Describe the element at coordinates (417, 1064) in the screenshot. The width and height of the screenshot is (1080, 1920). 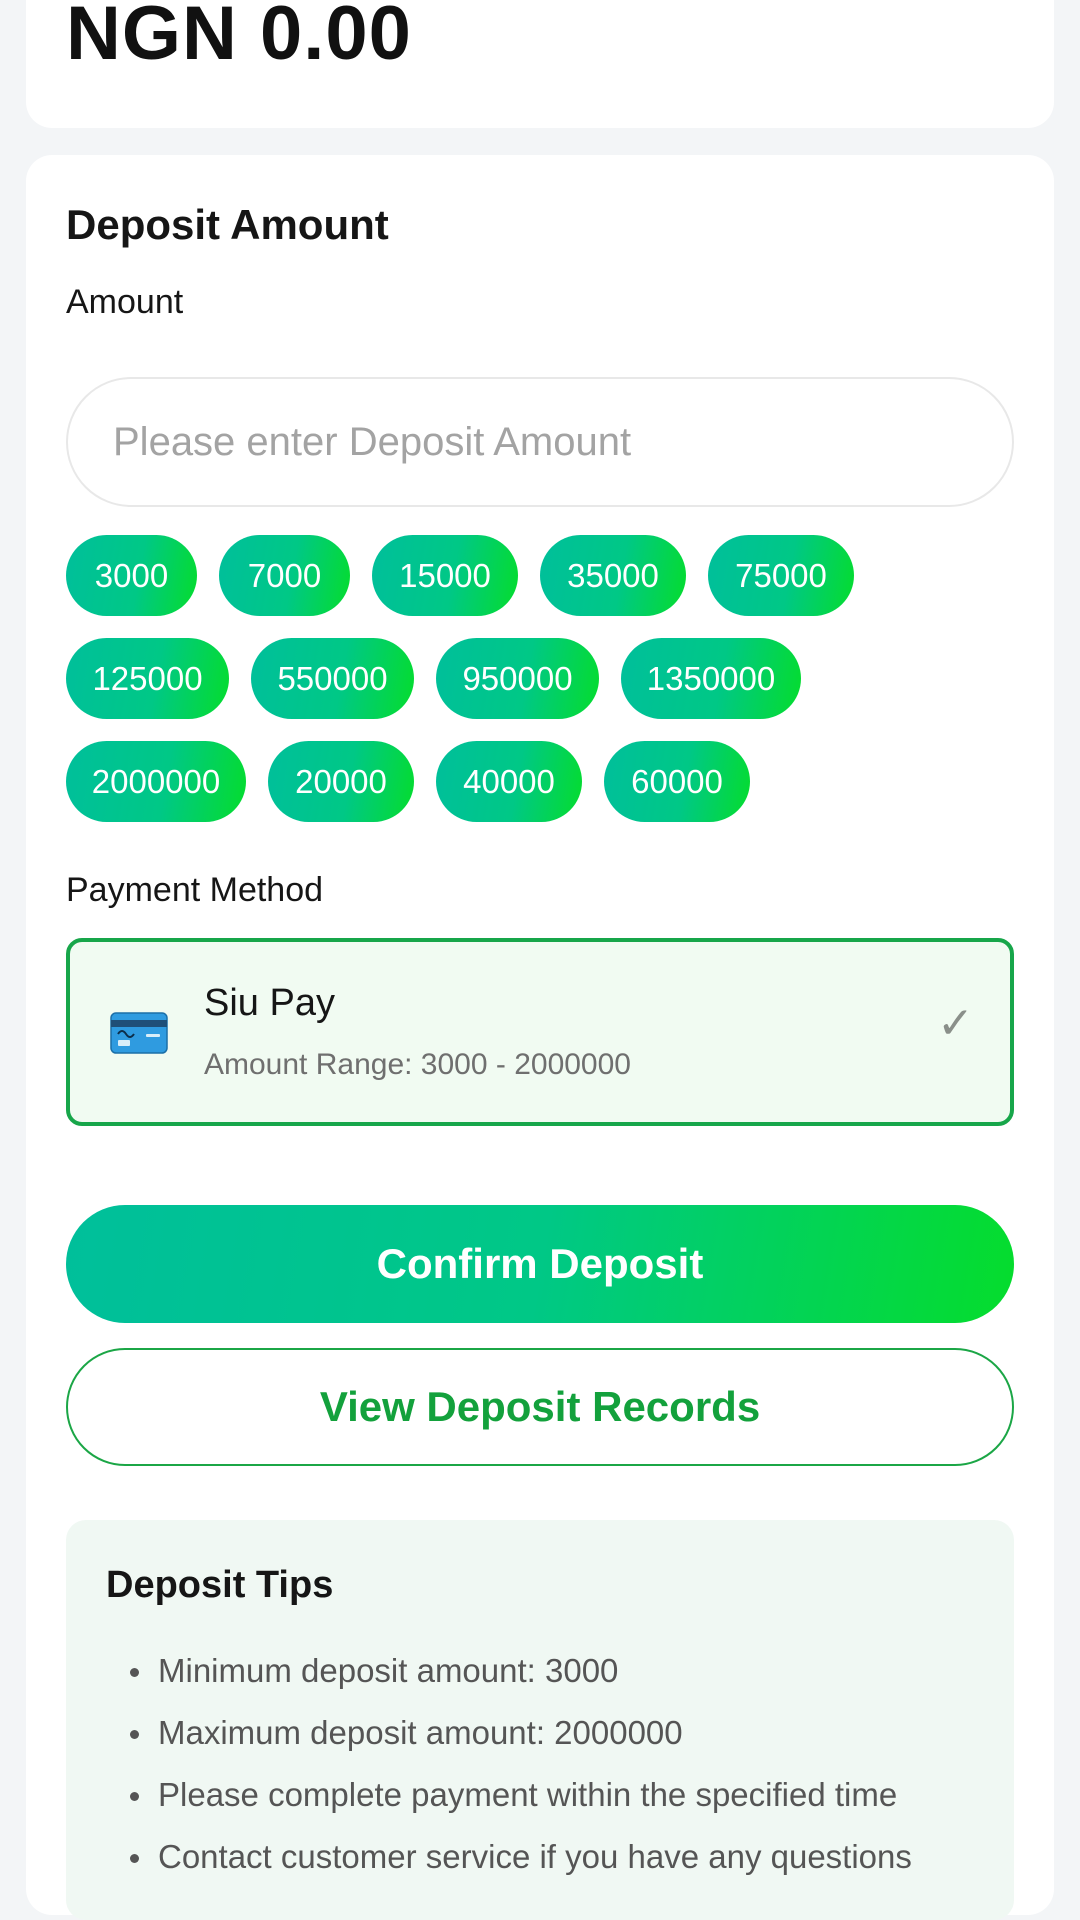
I see `payment-method-range: Amount Range: 3000 - 2000000` at that location.